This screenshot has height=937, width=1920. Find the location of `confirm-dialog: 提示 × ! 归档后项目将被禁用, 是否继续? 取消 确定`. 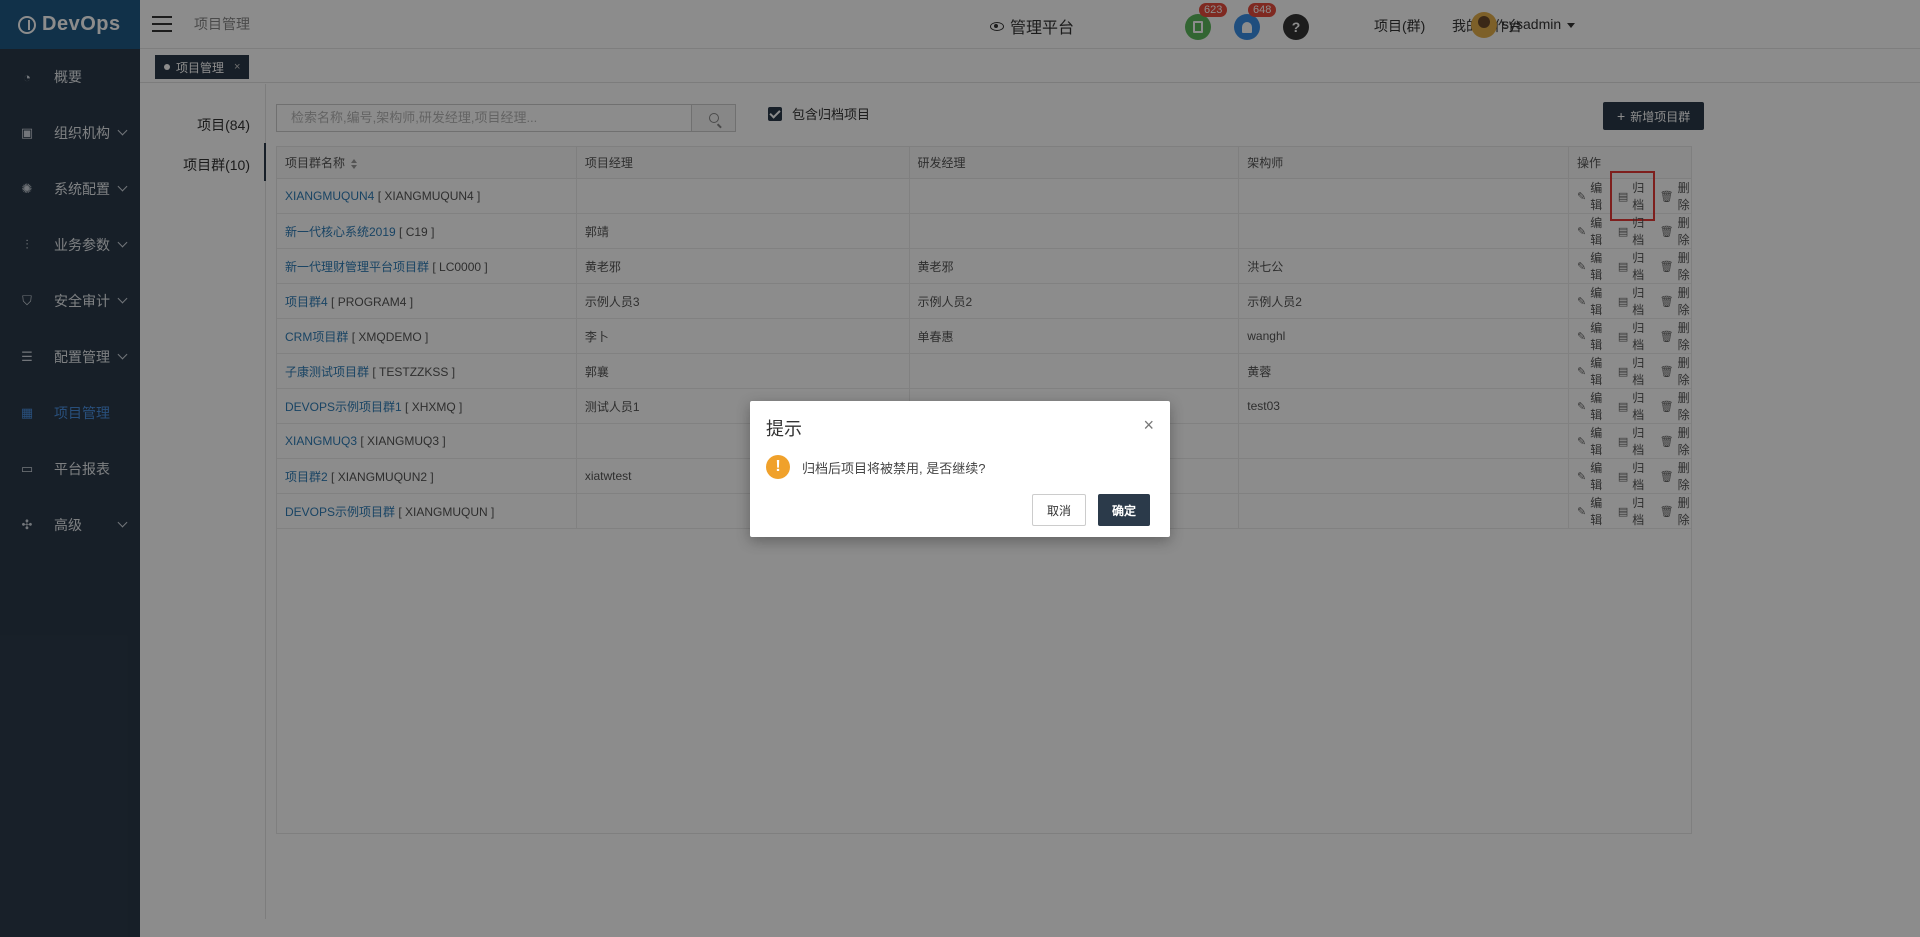

confirm-dialog: 提示 × ! 归档后项目将被禁用, 是否继续? 取消 确定 is located at coordinates (960, 469).